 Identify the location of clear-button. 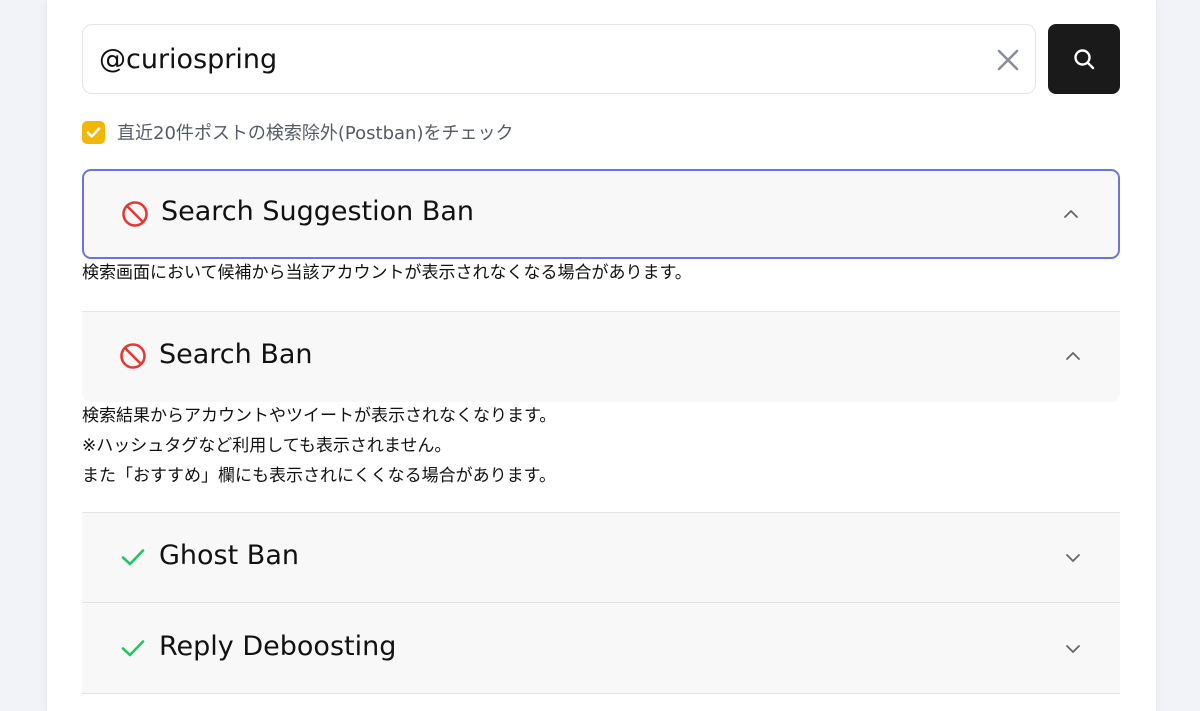
(1008, 60).